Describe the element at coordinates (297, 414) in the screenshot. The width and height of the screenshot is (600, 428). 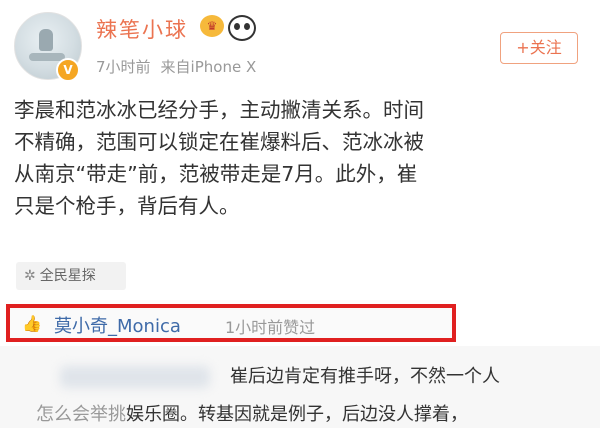
I see `comment-text: 娱乐圈。转基因就是例子，后边没人撑着，` at that location.